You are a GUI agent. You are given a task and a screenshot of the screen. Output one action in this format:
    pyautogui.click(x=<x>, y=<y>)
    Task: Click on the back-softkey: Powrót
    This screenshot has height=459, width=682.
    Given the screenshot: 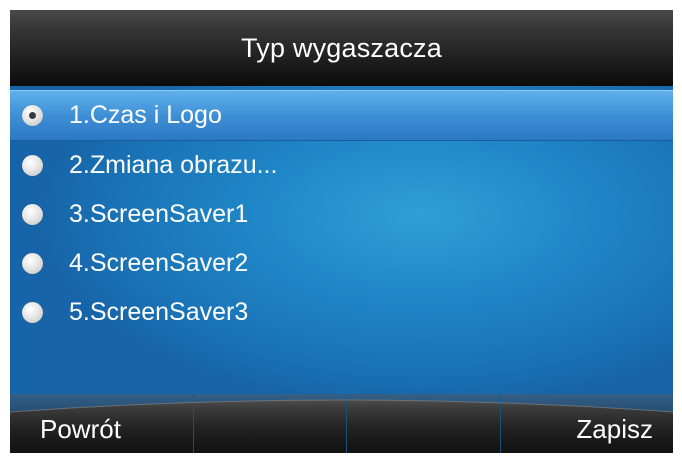 What is the action you would take?
    pyautogui.click(x=101, y=423)
    